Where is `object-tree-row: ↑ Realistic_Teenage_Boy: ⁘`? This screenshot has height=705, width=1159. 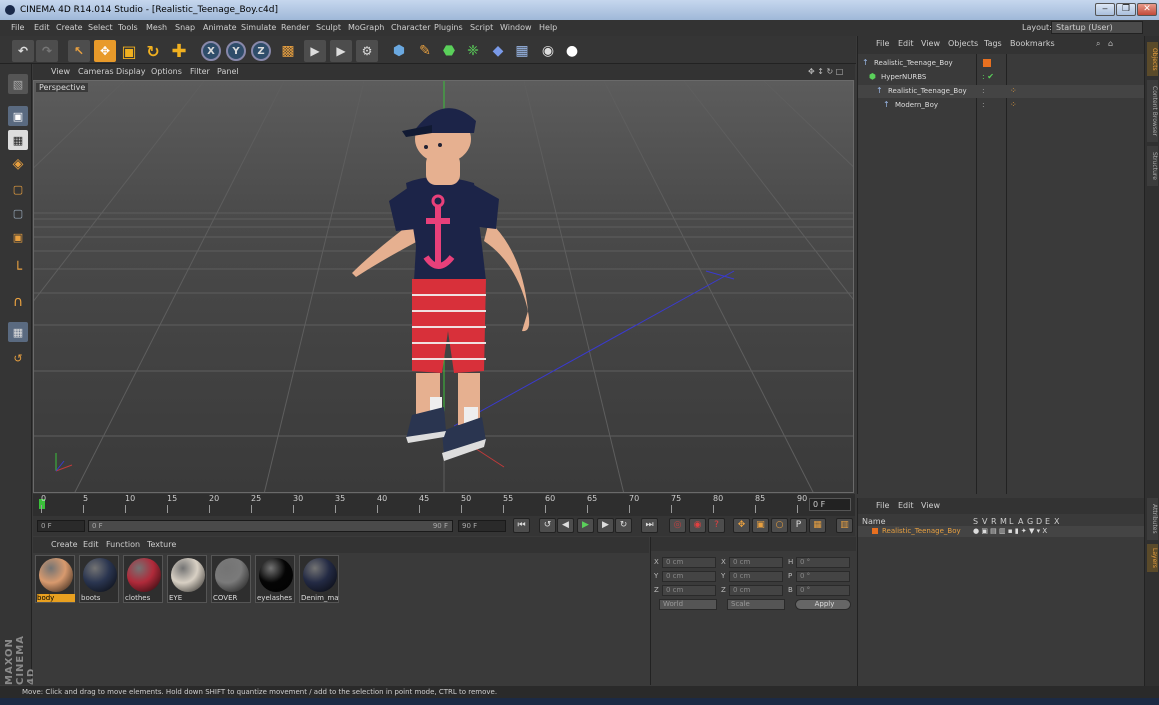
object-tree-row: ↑ Realistic_Teenage_Boy: ⁘ is located at coordinates (1001, 91).